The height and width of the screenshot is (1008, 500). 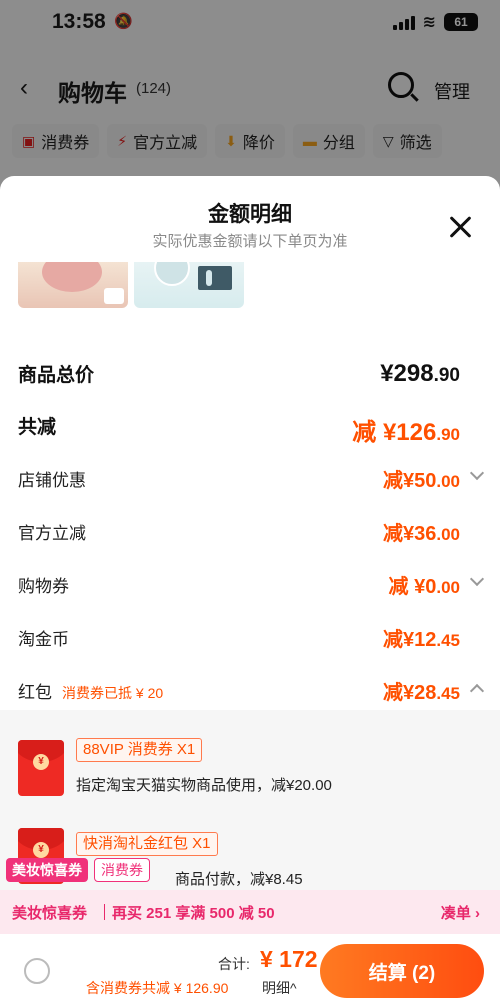 What do you see at coordinates (406, 432) in the screenshot?
I see `row-value: 减 ¥126.90` at bounding box center [406, 432].